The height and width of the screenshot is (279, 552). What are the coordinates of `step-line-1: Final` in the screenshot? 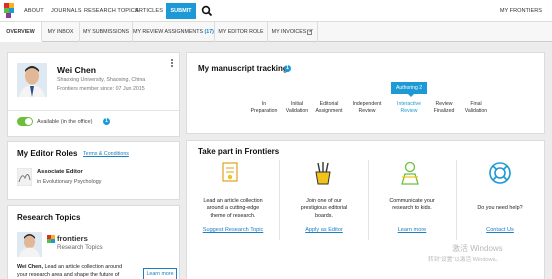 It's located at (476, 104).